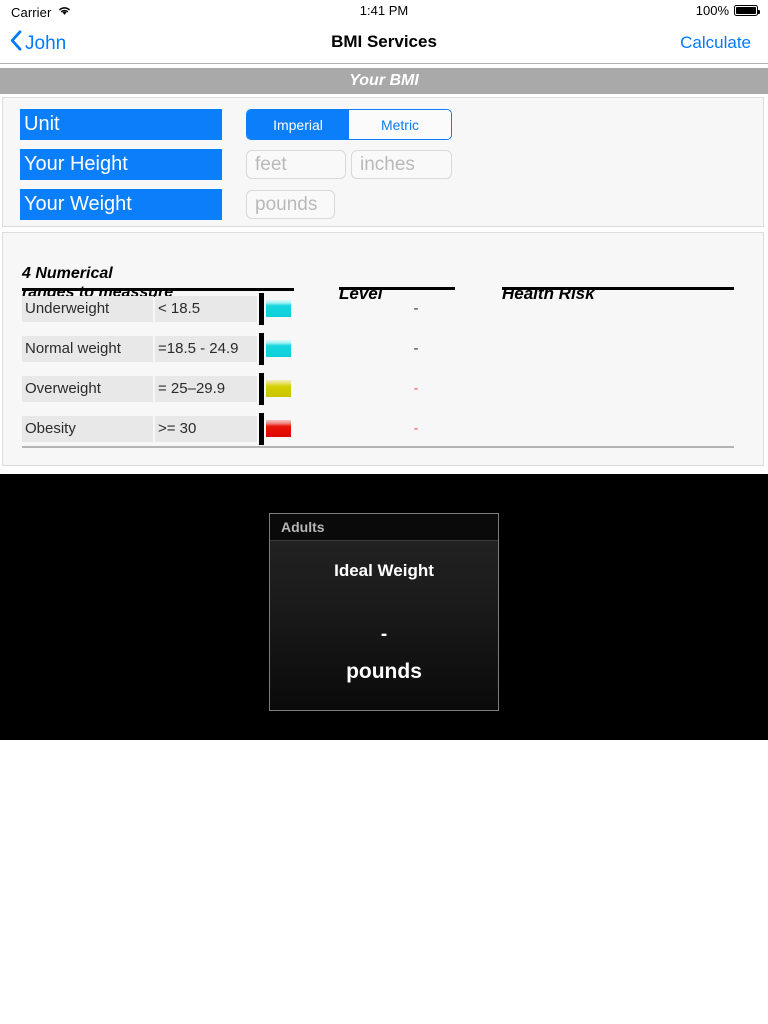 The image size is (768, 1024). Describe the element at coordinates (206, 349) in the screenshot. I see `range-value: =18.5 - 24.9` at that location.